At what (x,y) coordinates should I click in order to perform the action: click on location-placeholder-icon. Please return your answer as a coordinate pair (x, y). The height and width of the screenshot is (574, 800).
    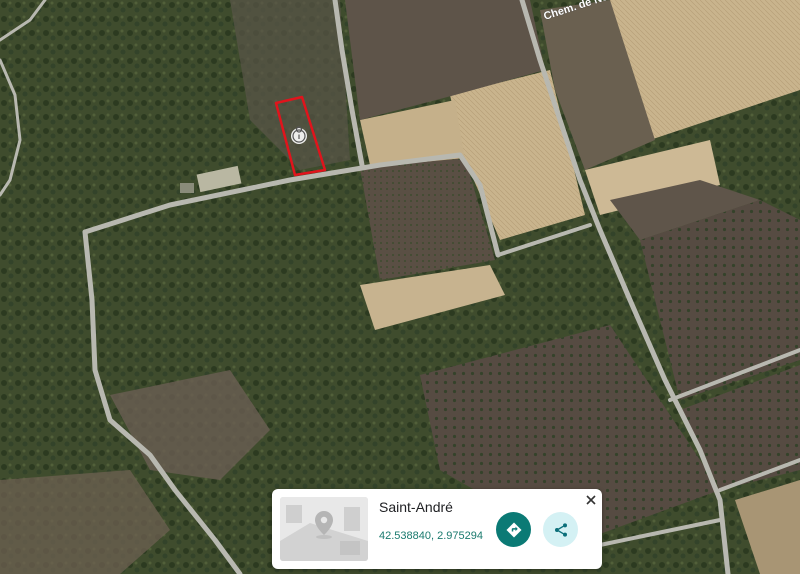
    Looking at the image, I should click on (324, 529).